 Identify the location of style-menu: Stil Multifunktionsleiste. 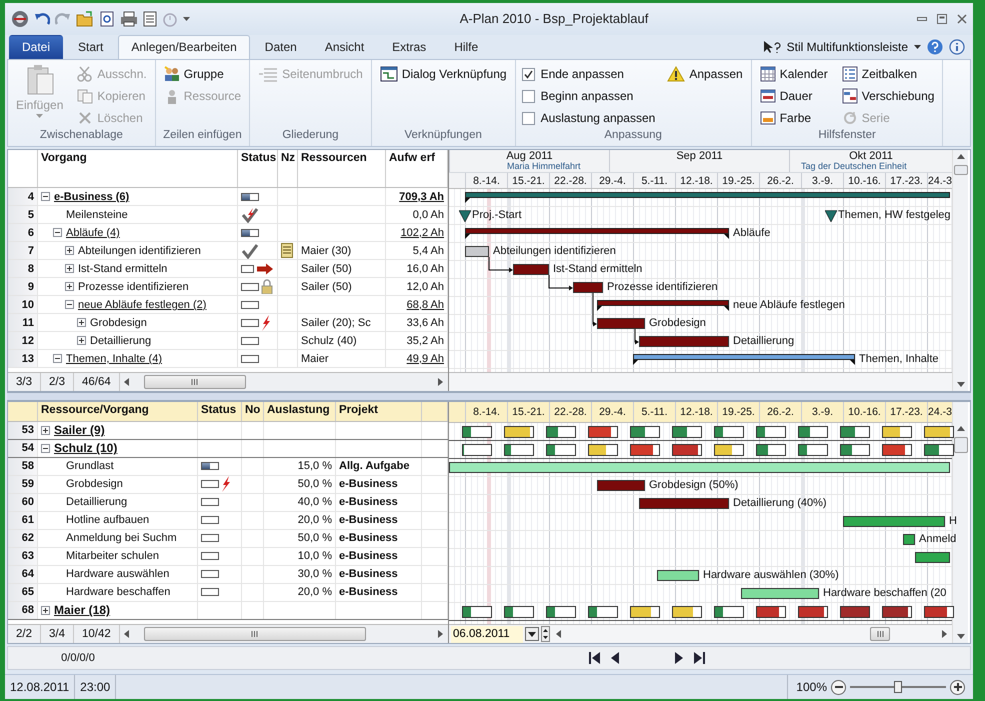
(847, 47).